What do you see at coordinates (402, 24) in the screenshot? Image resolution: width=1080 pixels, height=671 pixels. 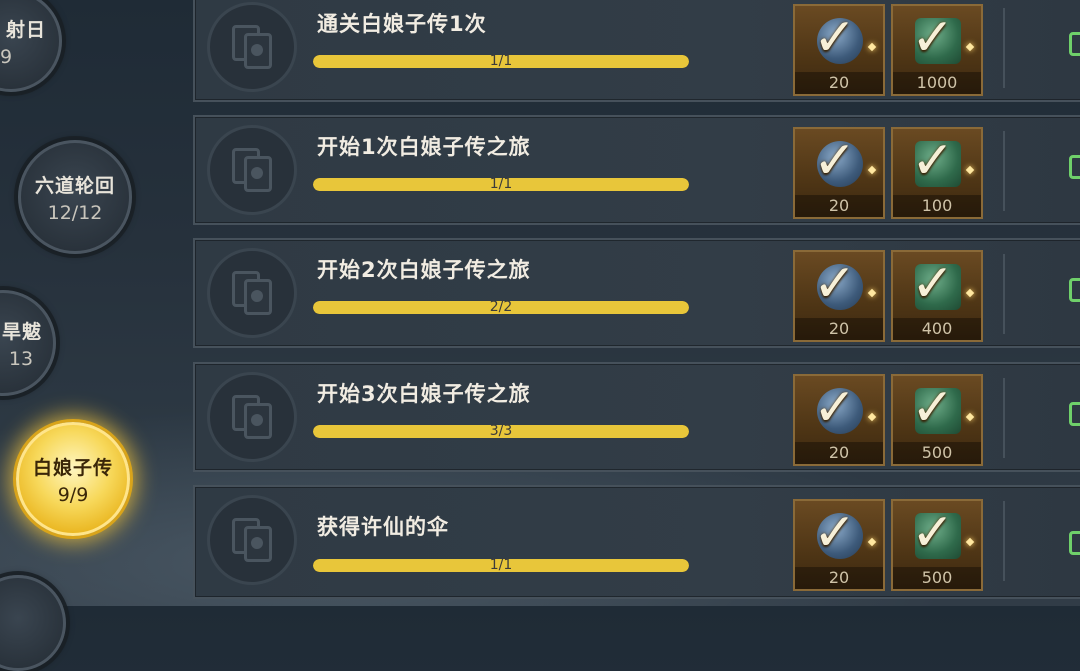 I see `task-title: 通关白娘子传1次` at bounding box center [402, 24].